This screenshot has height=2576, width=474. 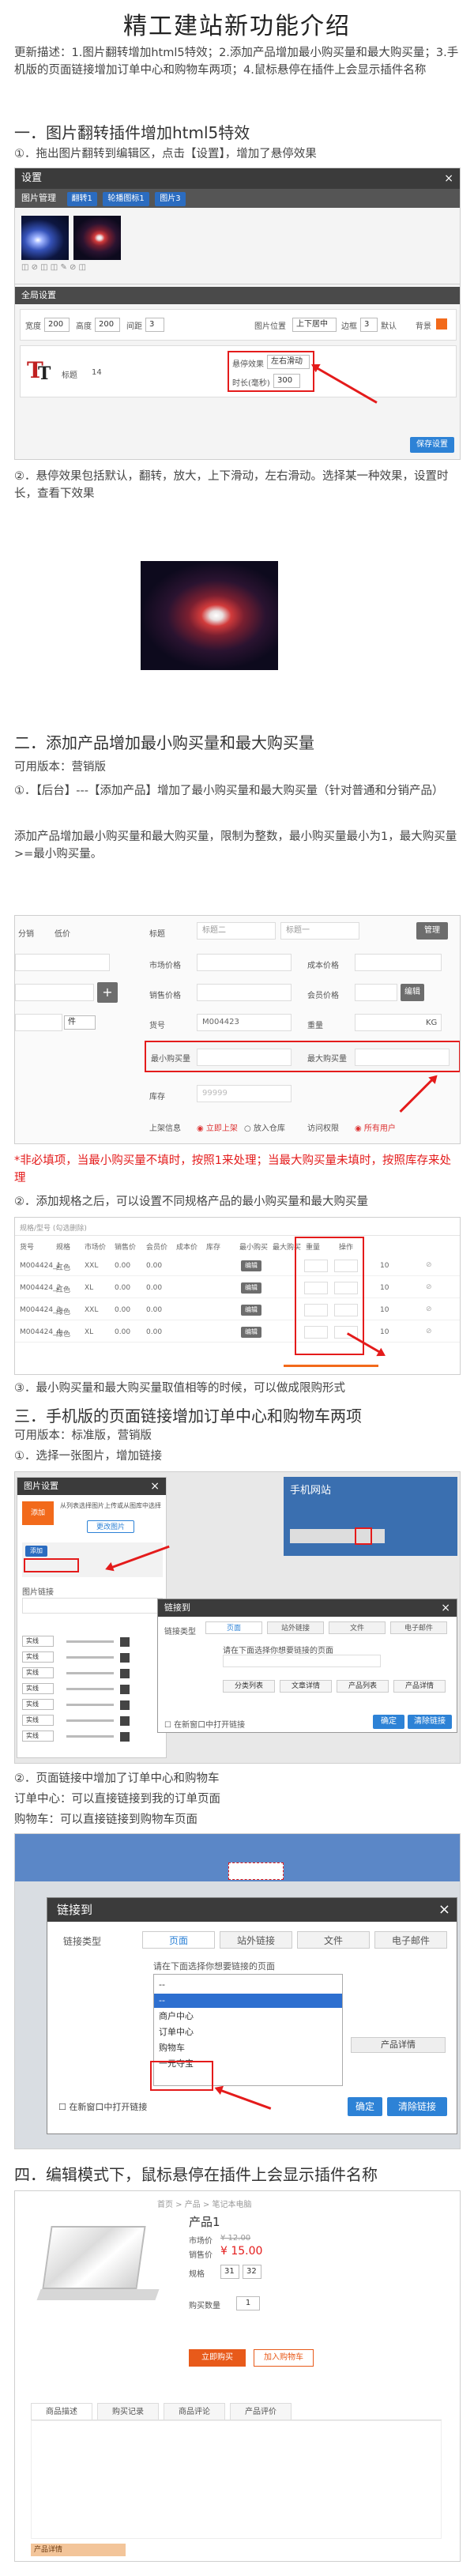 What do you see at coordinates (264, 1127) in the screenshot?
I see `status-option-2: ○ 放入仓库` at bounding box center [264, 1127].